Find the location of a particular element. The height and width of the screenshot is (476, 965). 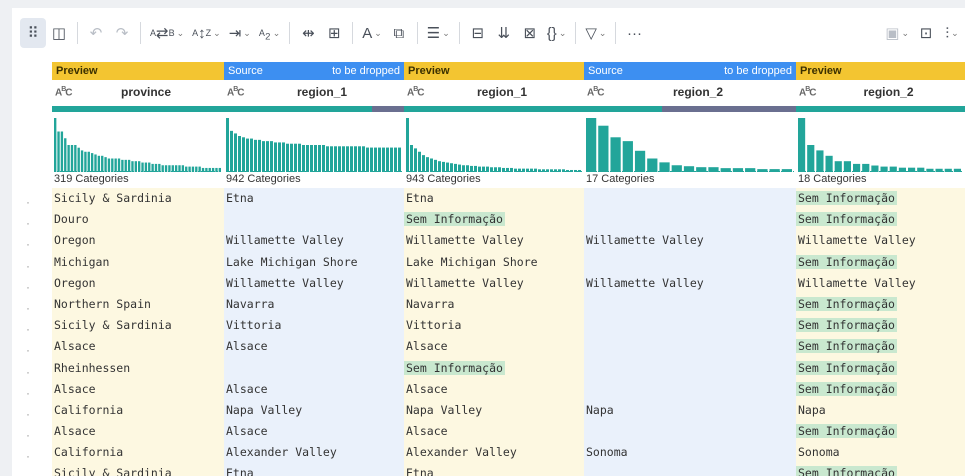

filter-icon: ▽ ⌄ is located at coordinates (595, 33).